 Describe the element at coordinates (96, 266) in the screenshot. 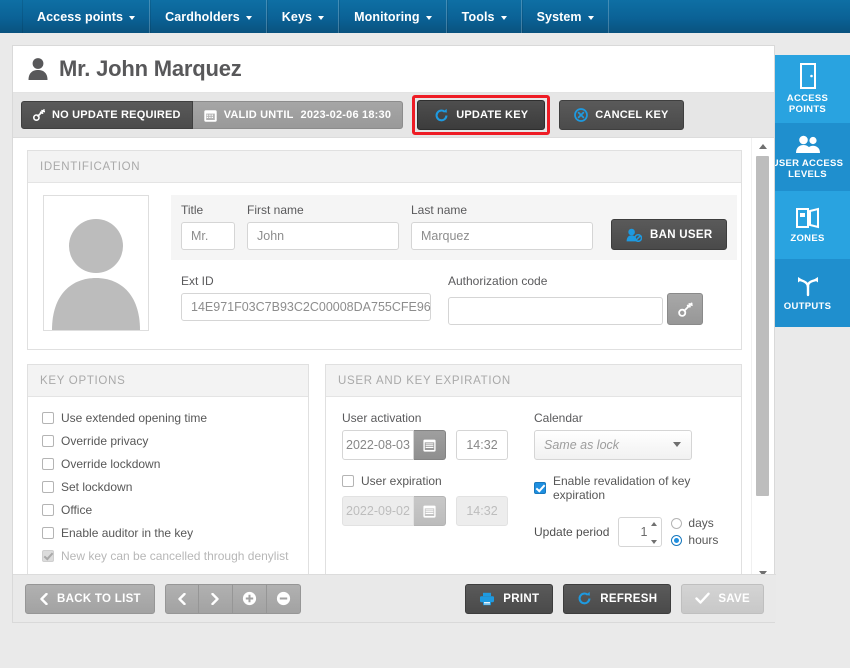

I see `user-photo-placeholder` at that location.